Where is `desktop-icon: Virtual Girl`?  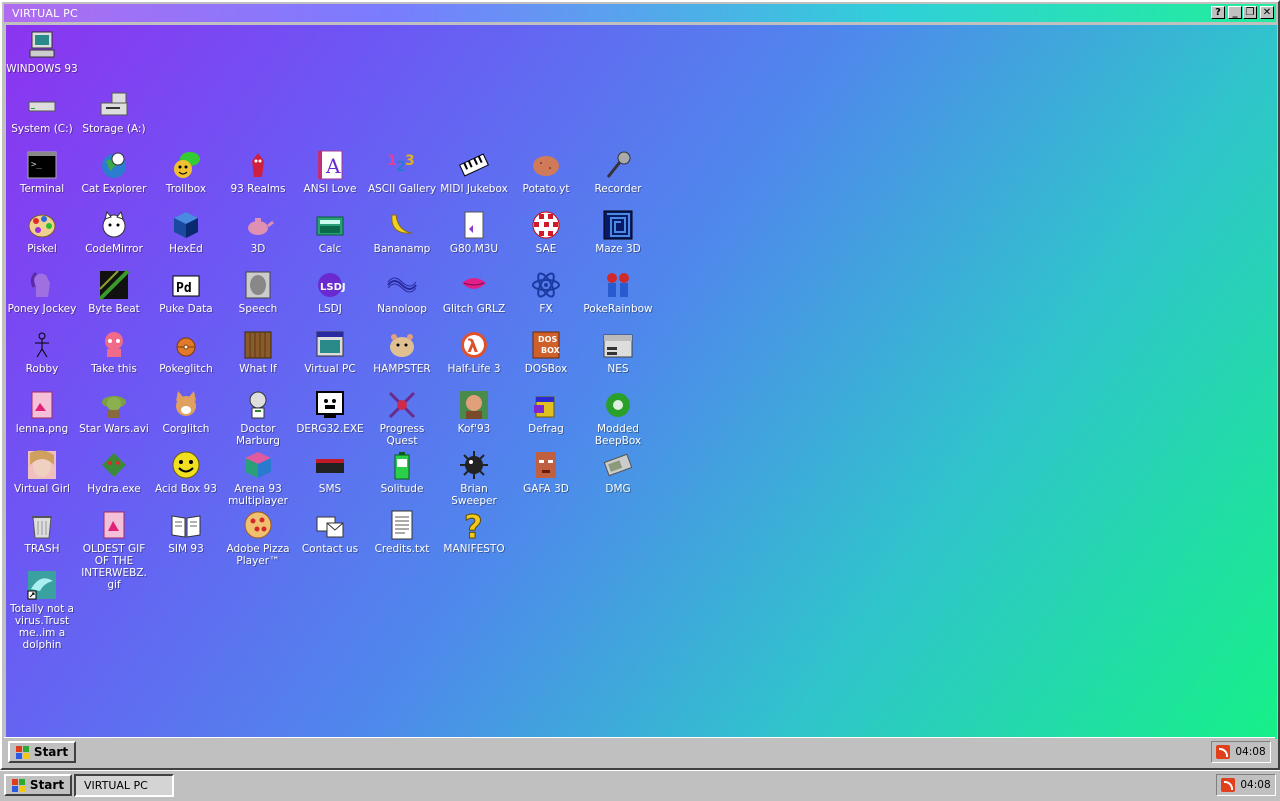
desktop-icon: Virtual Girl is located at coordinates (42, 472).